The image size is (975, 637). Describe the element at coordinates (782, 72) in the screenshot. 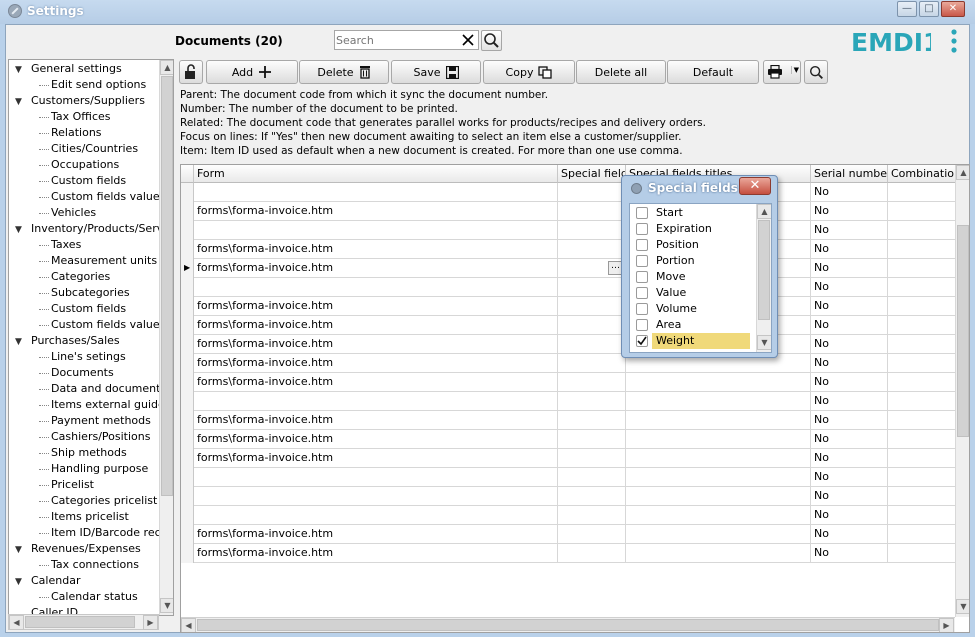

I see `print-button: ▼` at that location.